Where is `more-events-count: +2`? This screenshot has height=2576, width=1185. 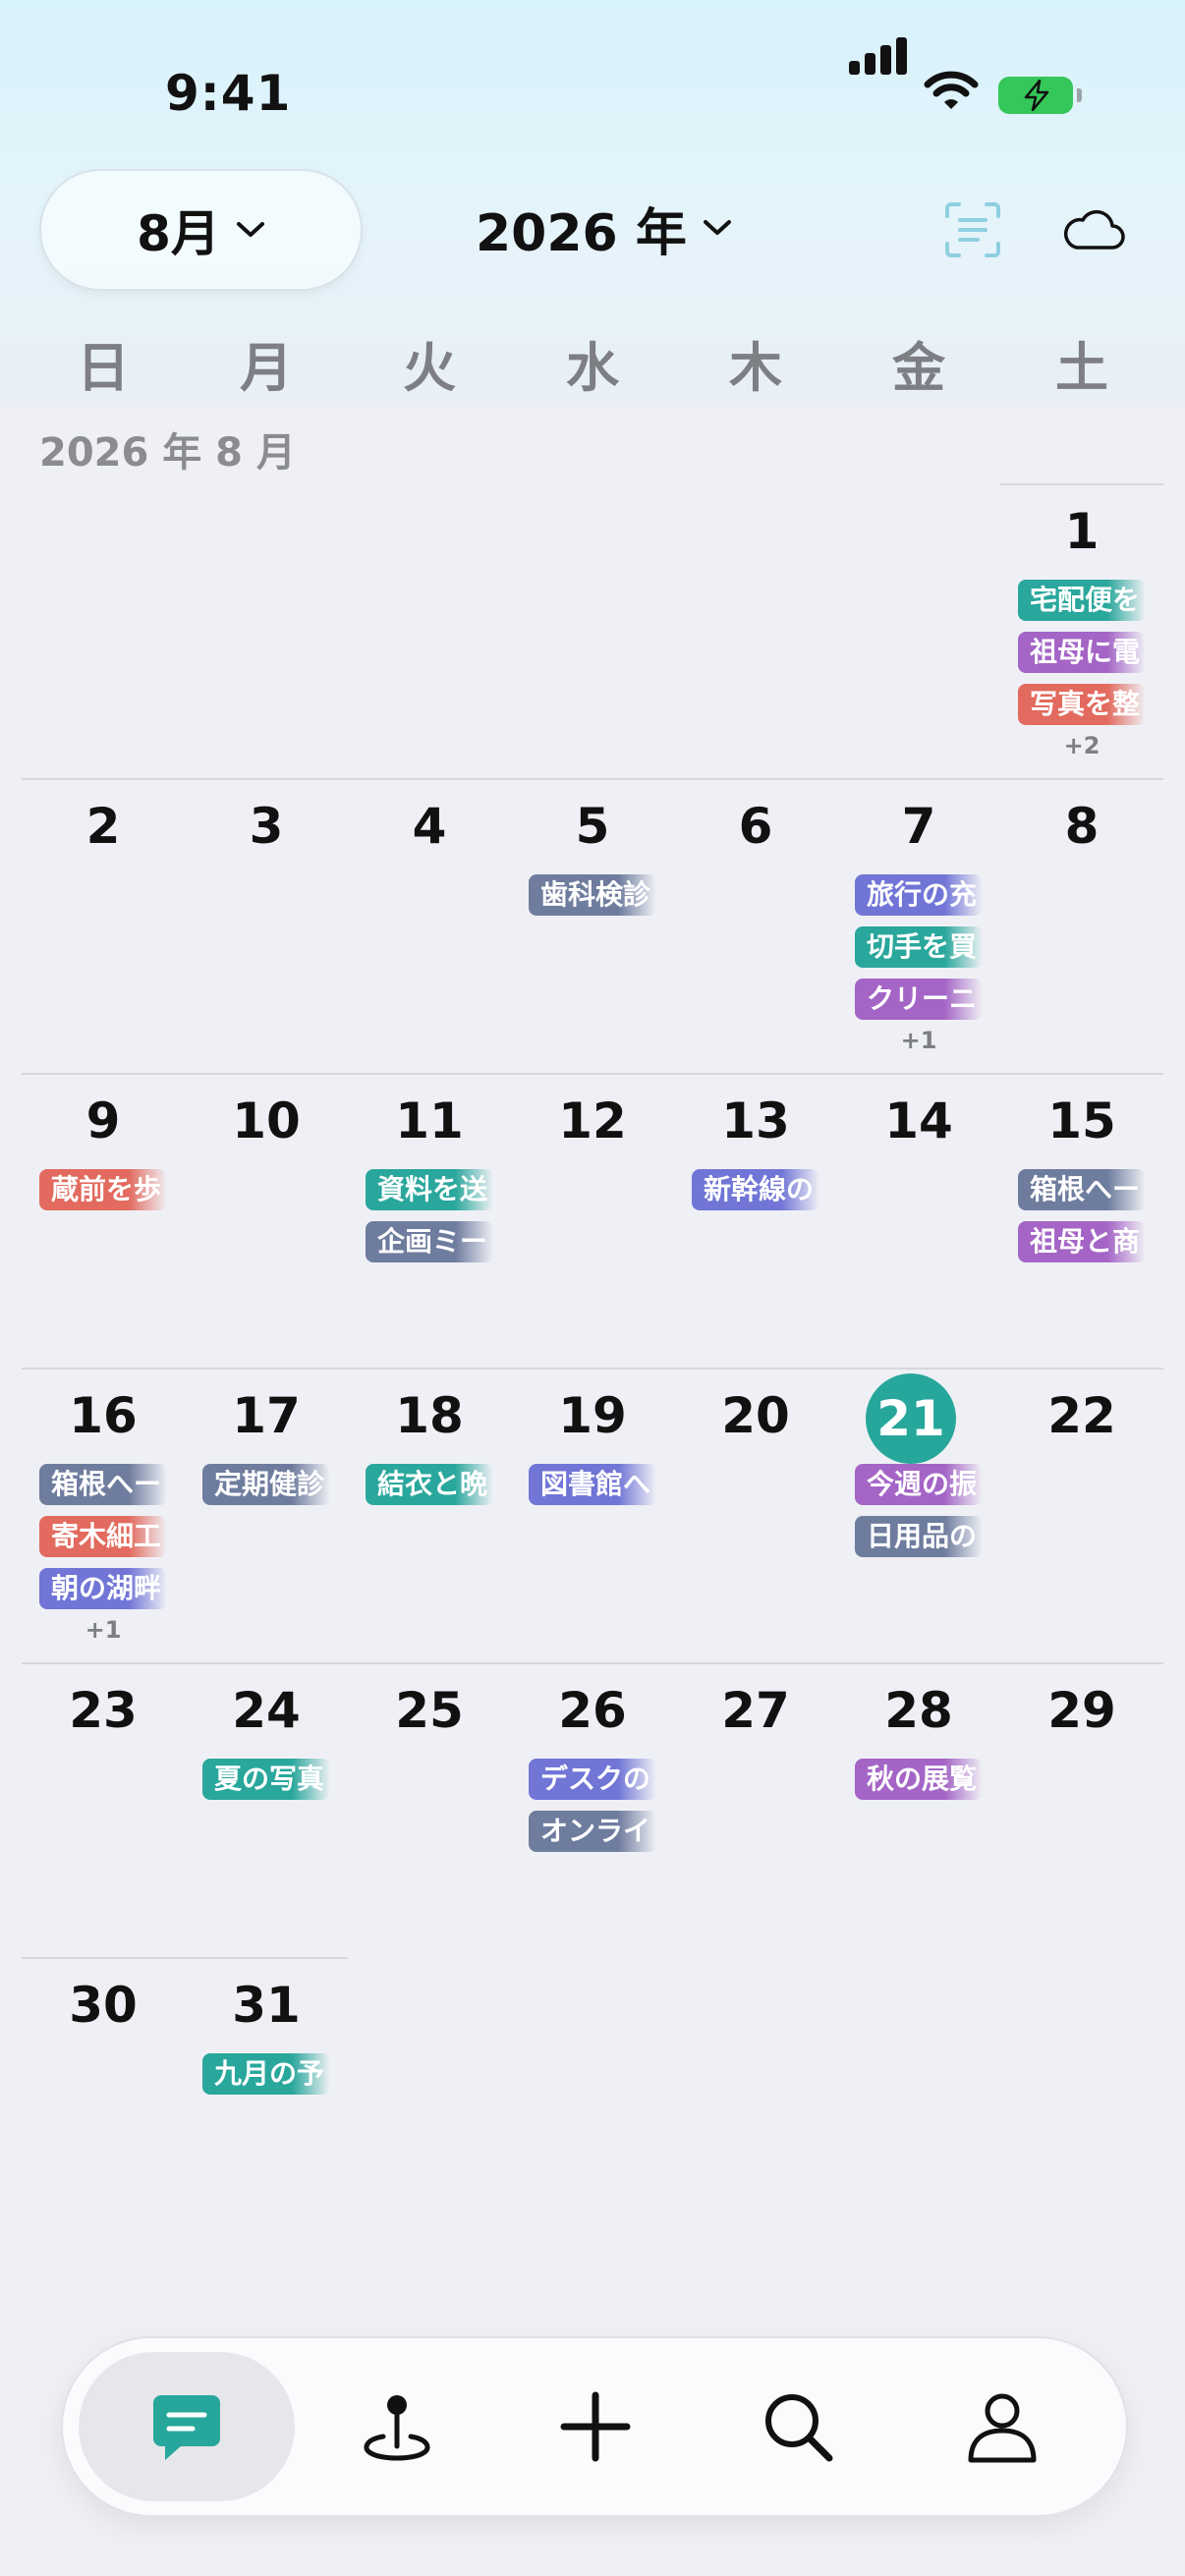
more-events-count: +2 is located at coordinates (1081, 745).